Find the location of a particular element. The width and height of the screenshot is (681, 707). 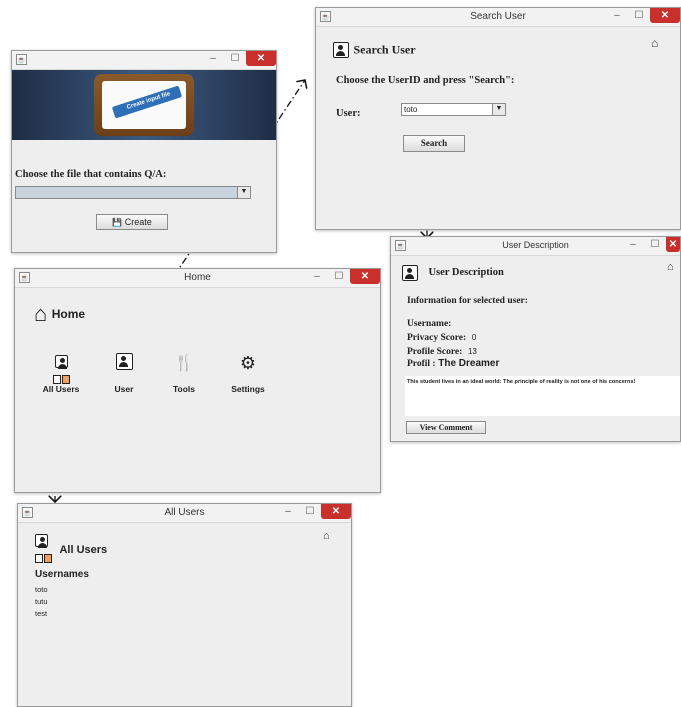

privacy-label: Privacy Score: is located at coordinates (437, 338).